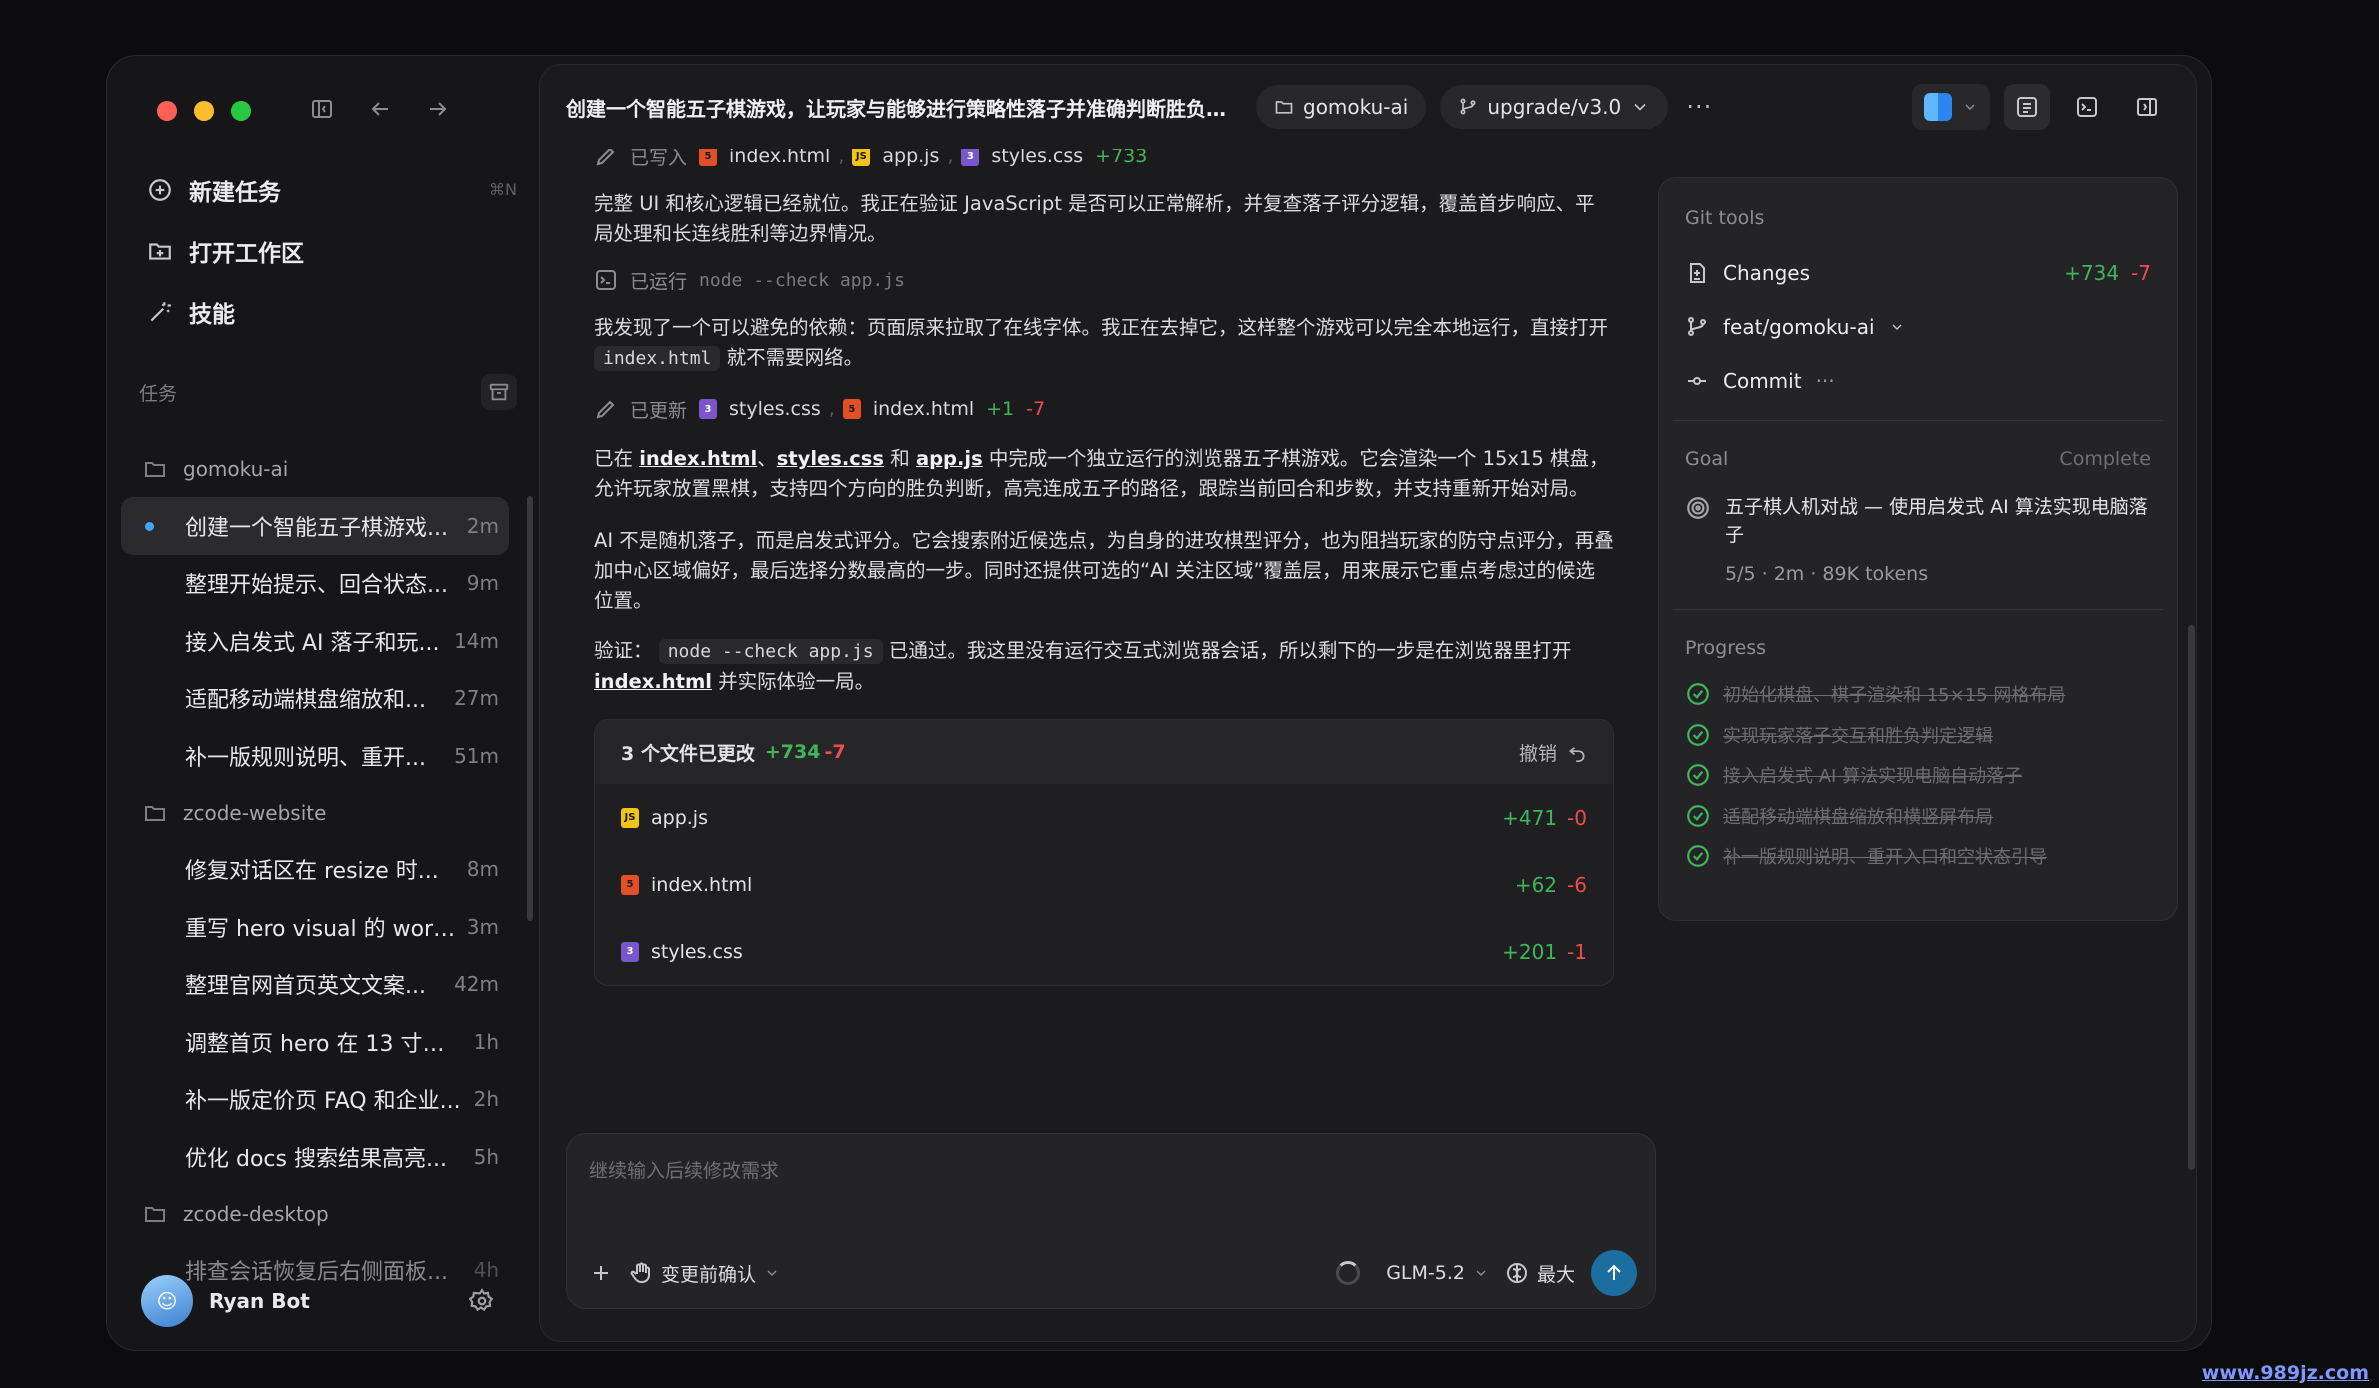  I want to click on commit-more-icon: ···, so click(1825, 381).